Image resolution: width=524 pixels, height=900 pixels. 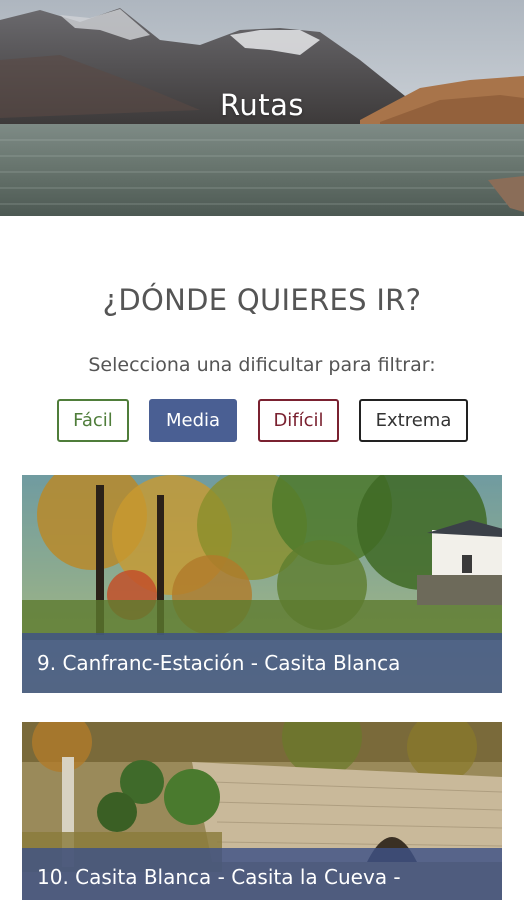 What do you see at coordinates (262, 874) in the screenshot?
I see `route-title: 10. Casita Blanca - Casita la Cueva -` at bounding box center [262, 874].